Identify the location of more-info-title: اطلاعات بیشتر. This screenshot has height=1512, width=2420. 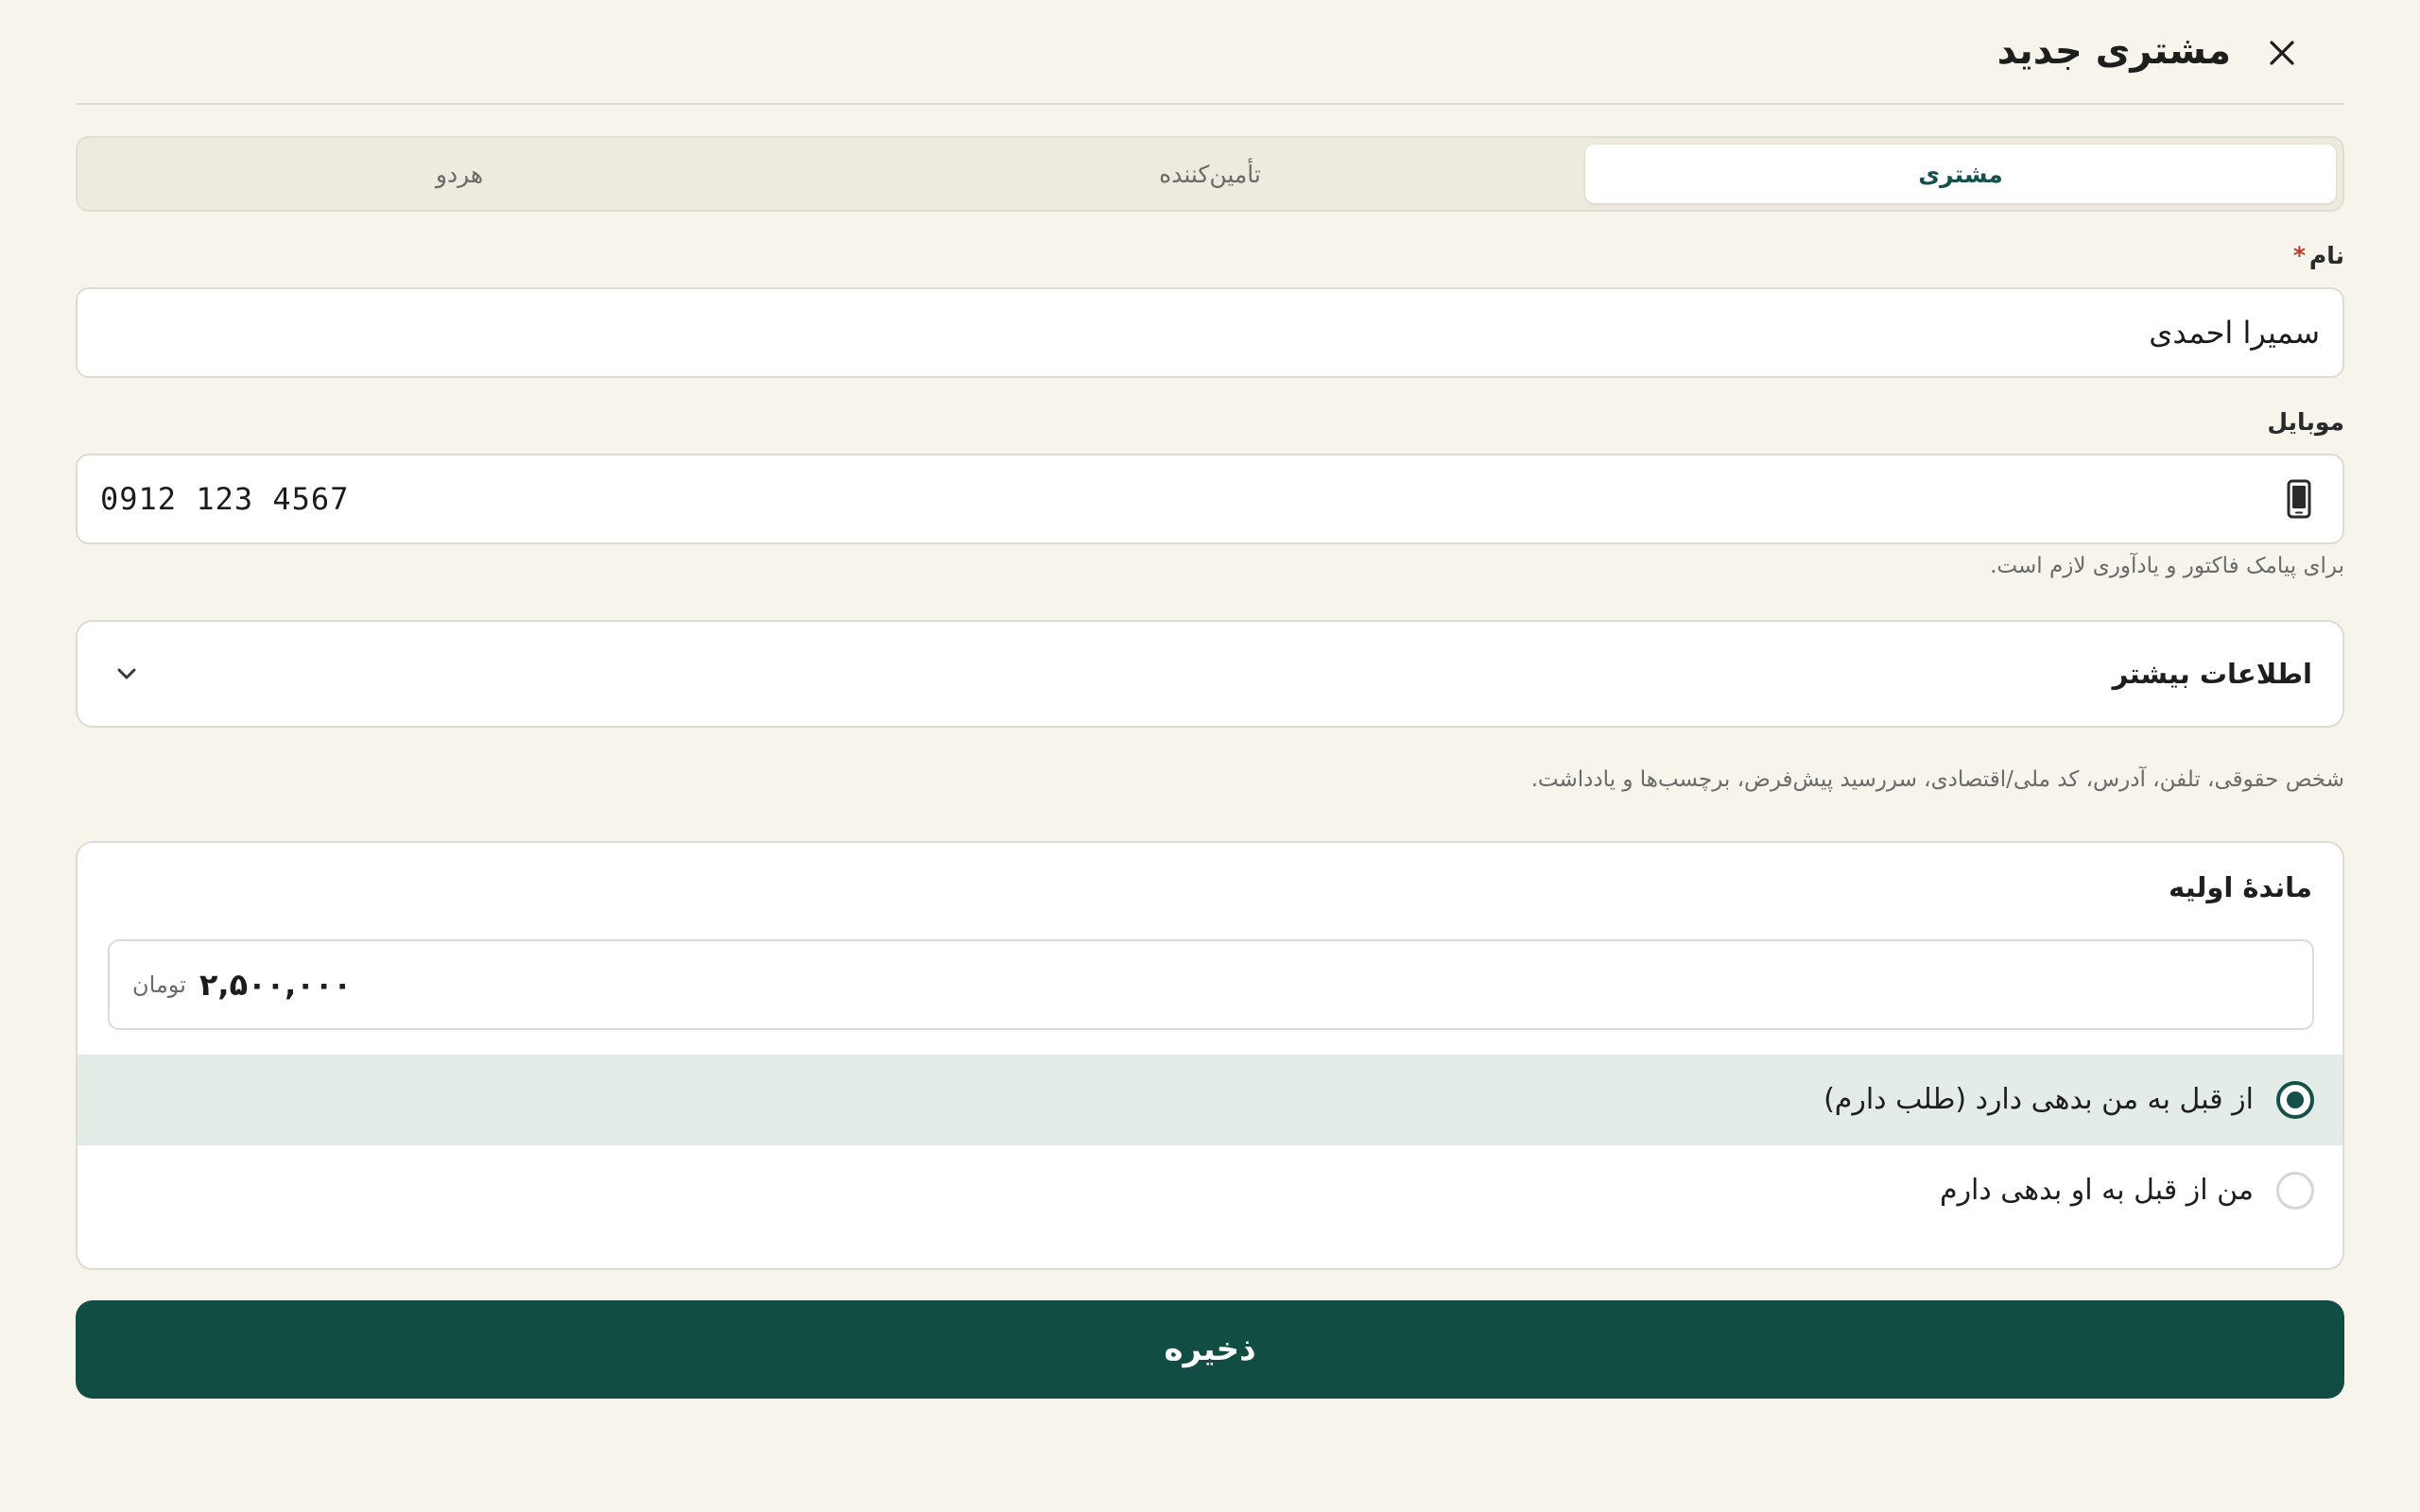
(2212, 674).